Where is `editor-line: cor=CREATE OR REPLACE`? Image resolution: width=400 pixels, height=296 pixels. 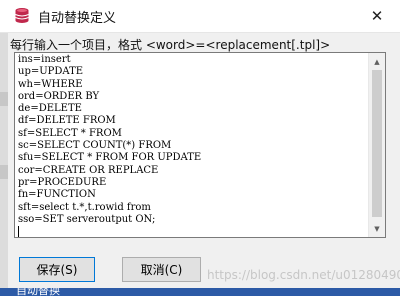 editor-line: cor=CREATE OR REPLACE is located at coordinates (88, 170).